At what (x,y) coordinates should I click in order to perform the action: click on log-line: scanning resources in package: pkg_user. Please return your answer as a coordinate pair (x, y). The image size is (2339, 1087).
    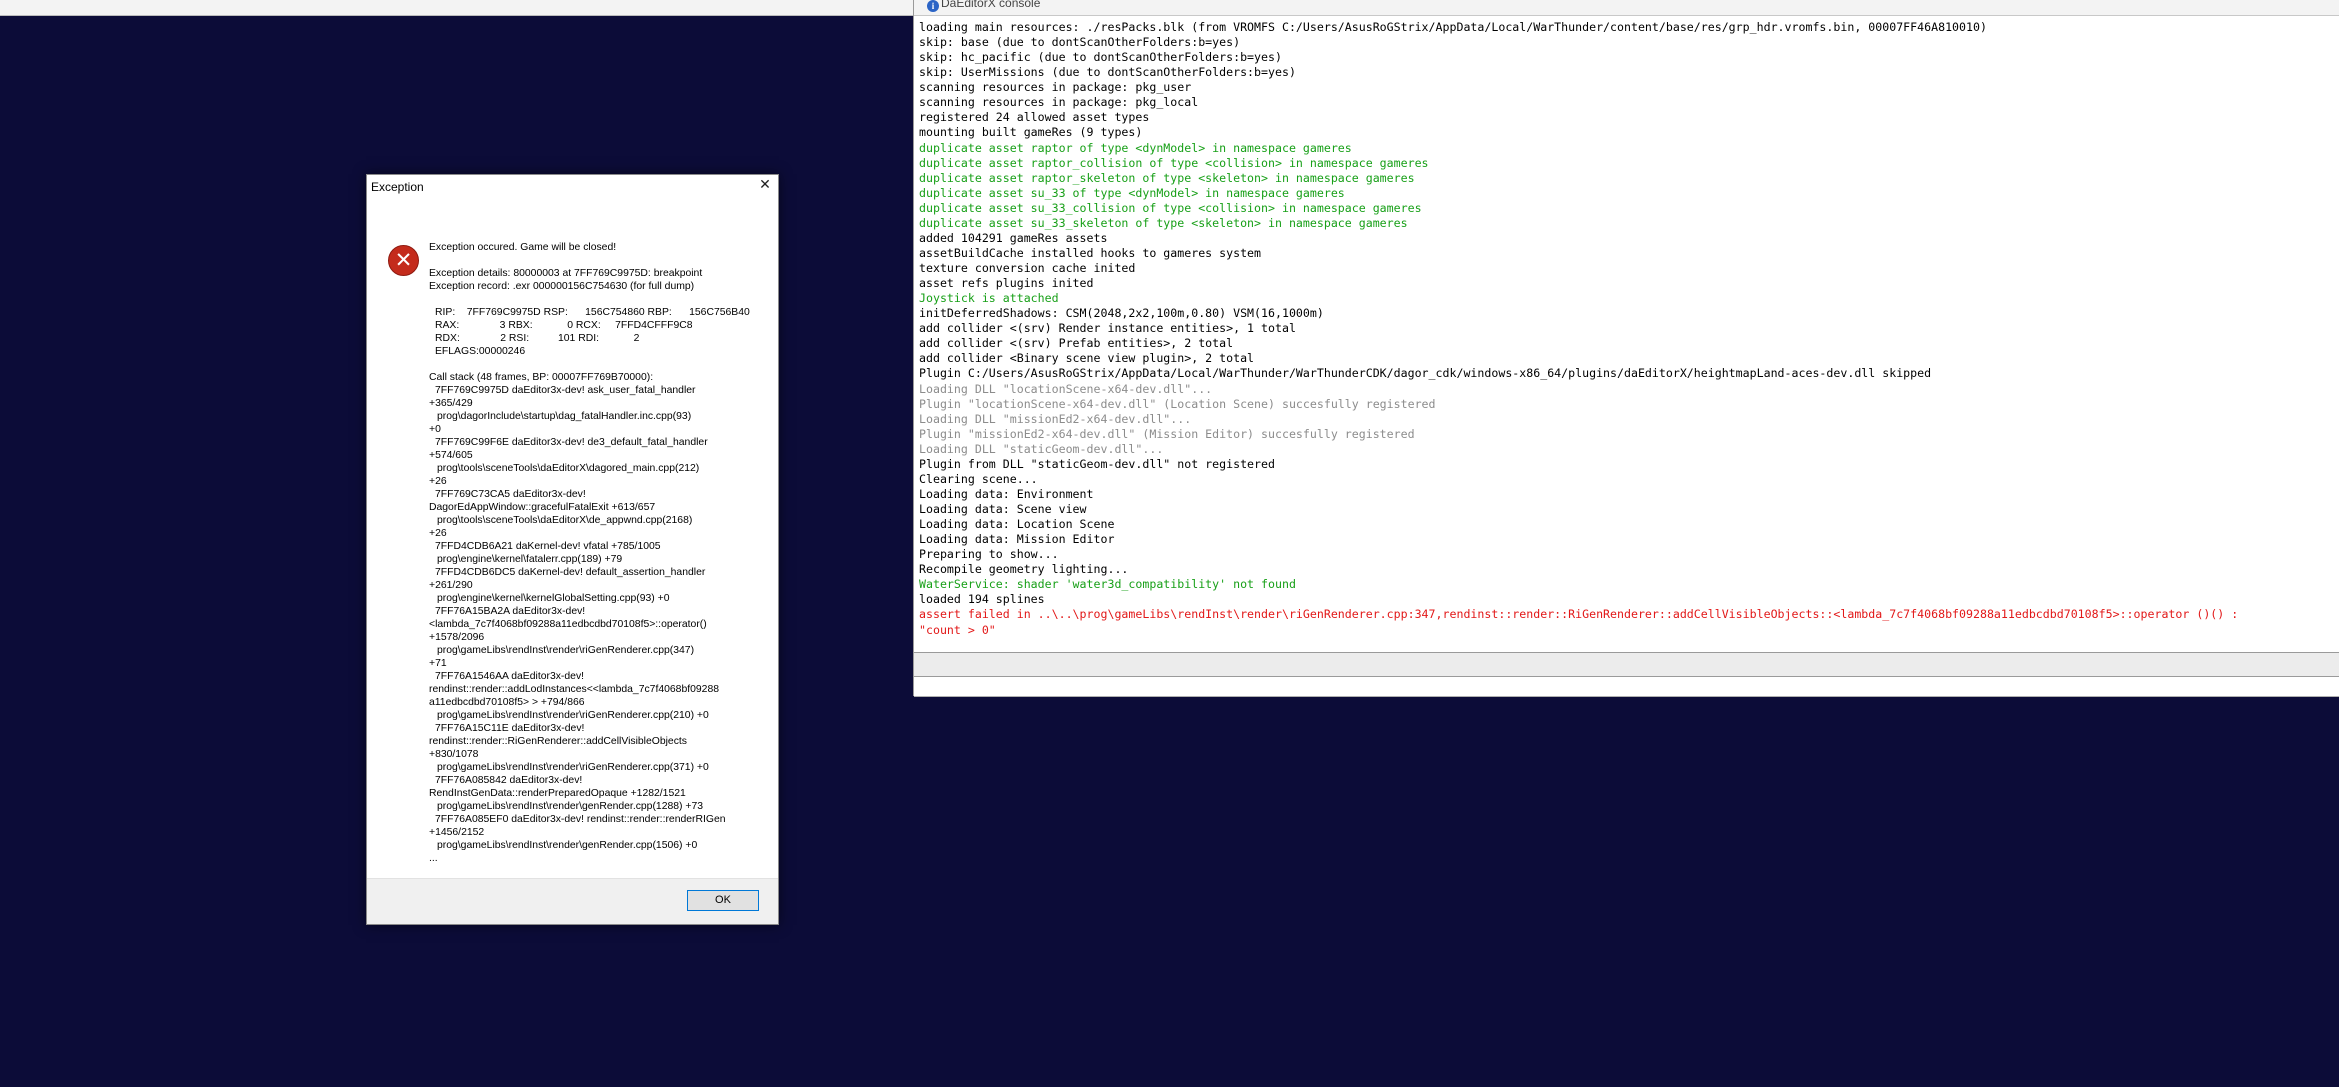
    Looking at the image, I should click on (1055, 87).